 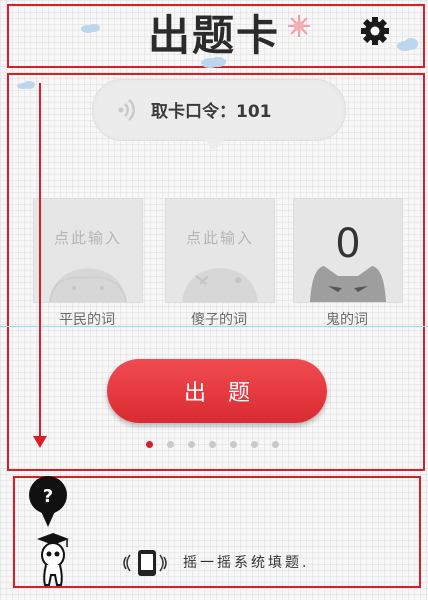 What do you see at coordinates (53, 559) in the screenshot?
I see `mascot-icon` at bounding box center [53, 559].